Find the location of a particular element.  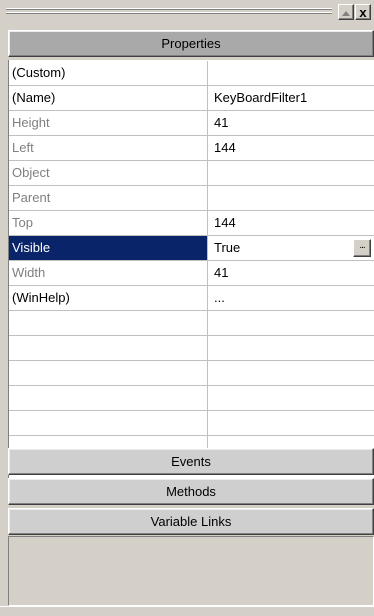

property-row: Parent is located at coordinates (191, 198).